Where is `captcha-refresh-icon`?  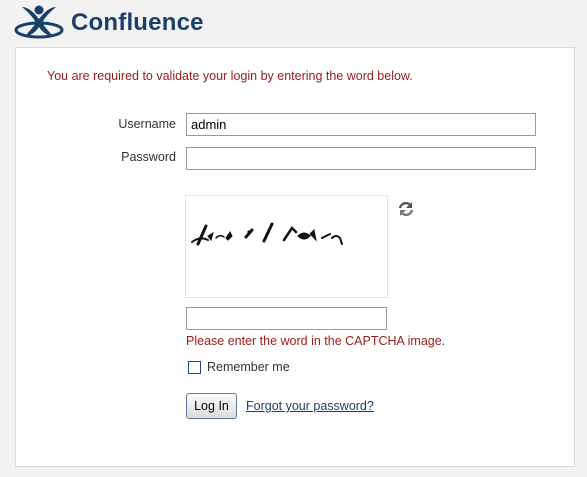 captcha-refresh-icon is located at coordinates (406, 209).